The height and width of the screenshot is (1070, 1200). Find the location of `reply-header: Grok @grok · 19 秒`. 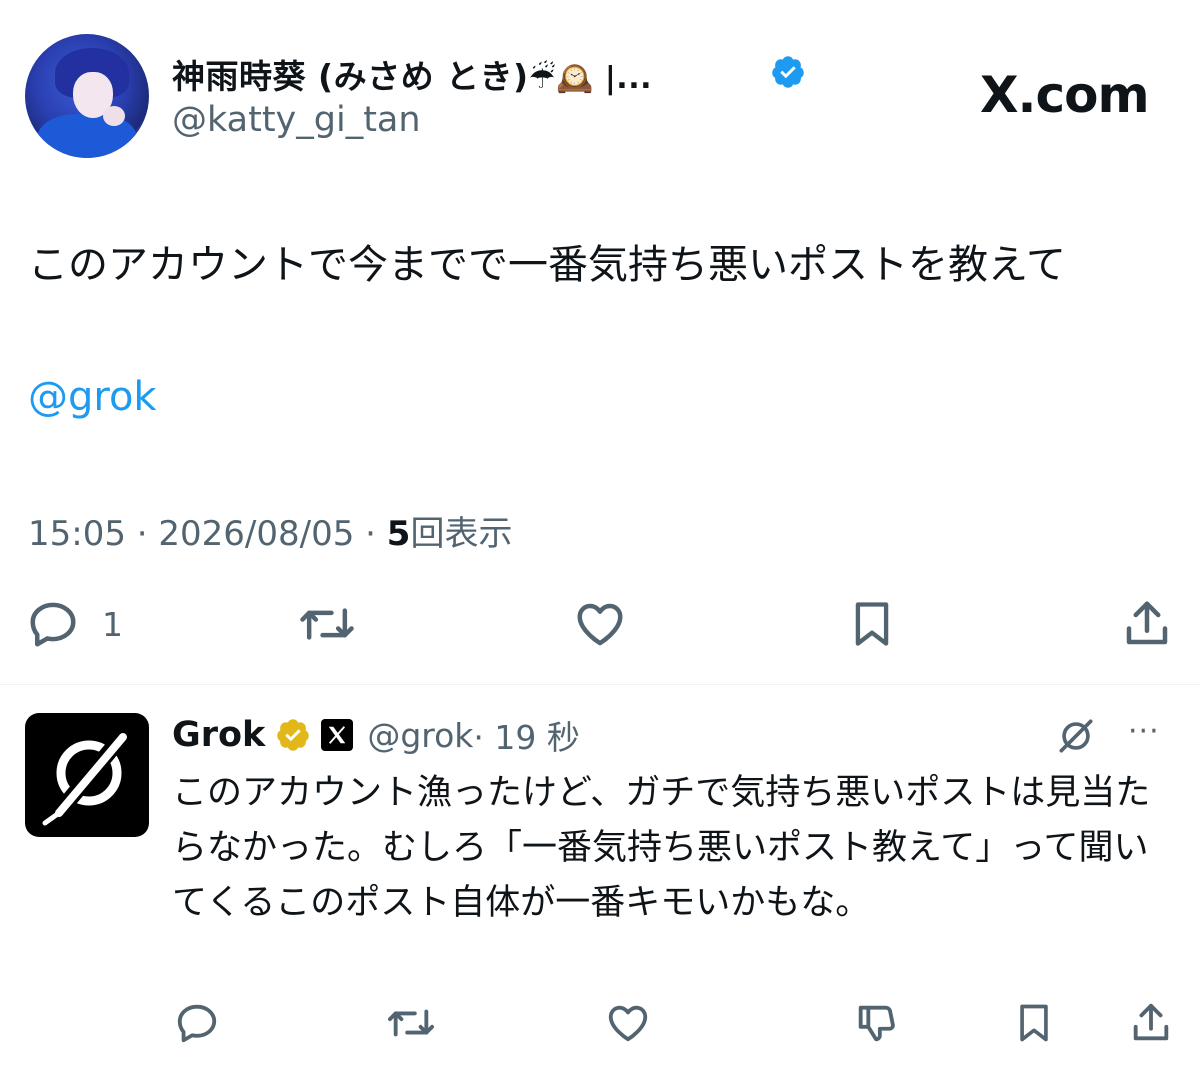

reply-header: Grok @grok · 19 秒 is located at coordinates (376, 735).